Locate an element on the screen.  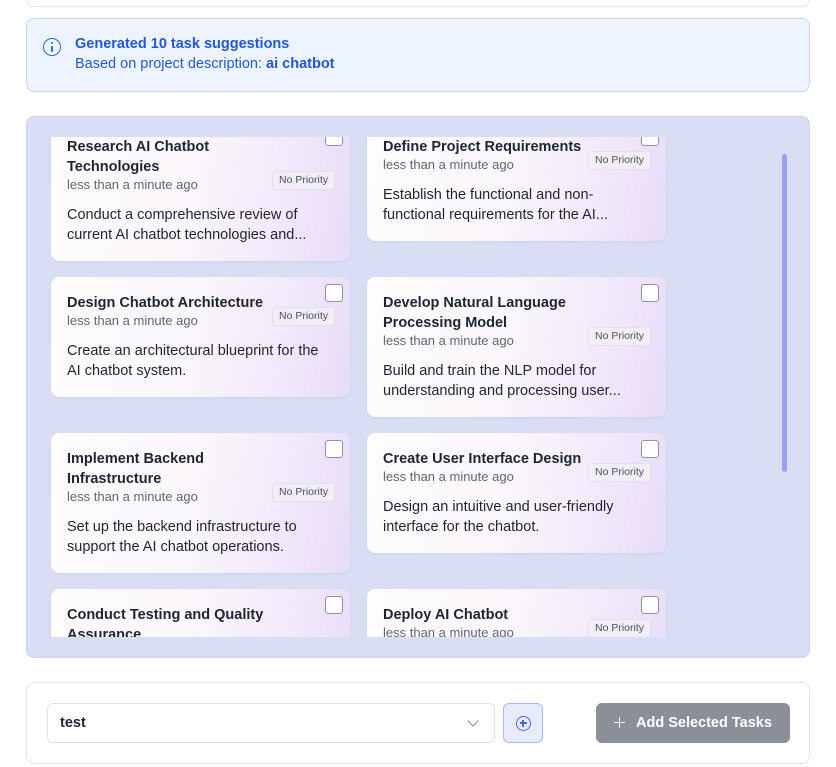
chevron-down-icon is located at coordinates (473, 721).